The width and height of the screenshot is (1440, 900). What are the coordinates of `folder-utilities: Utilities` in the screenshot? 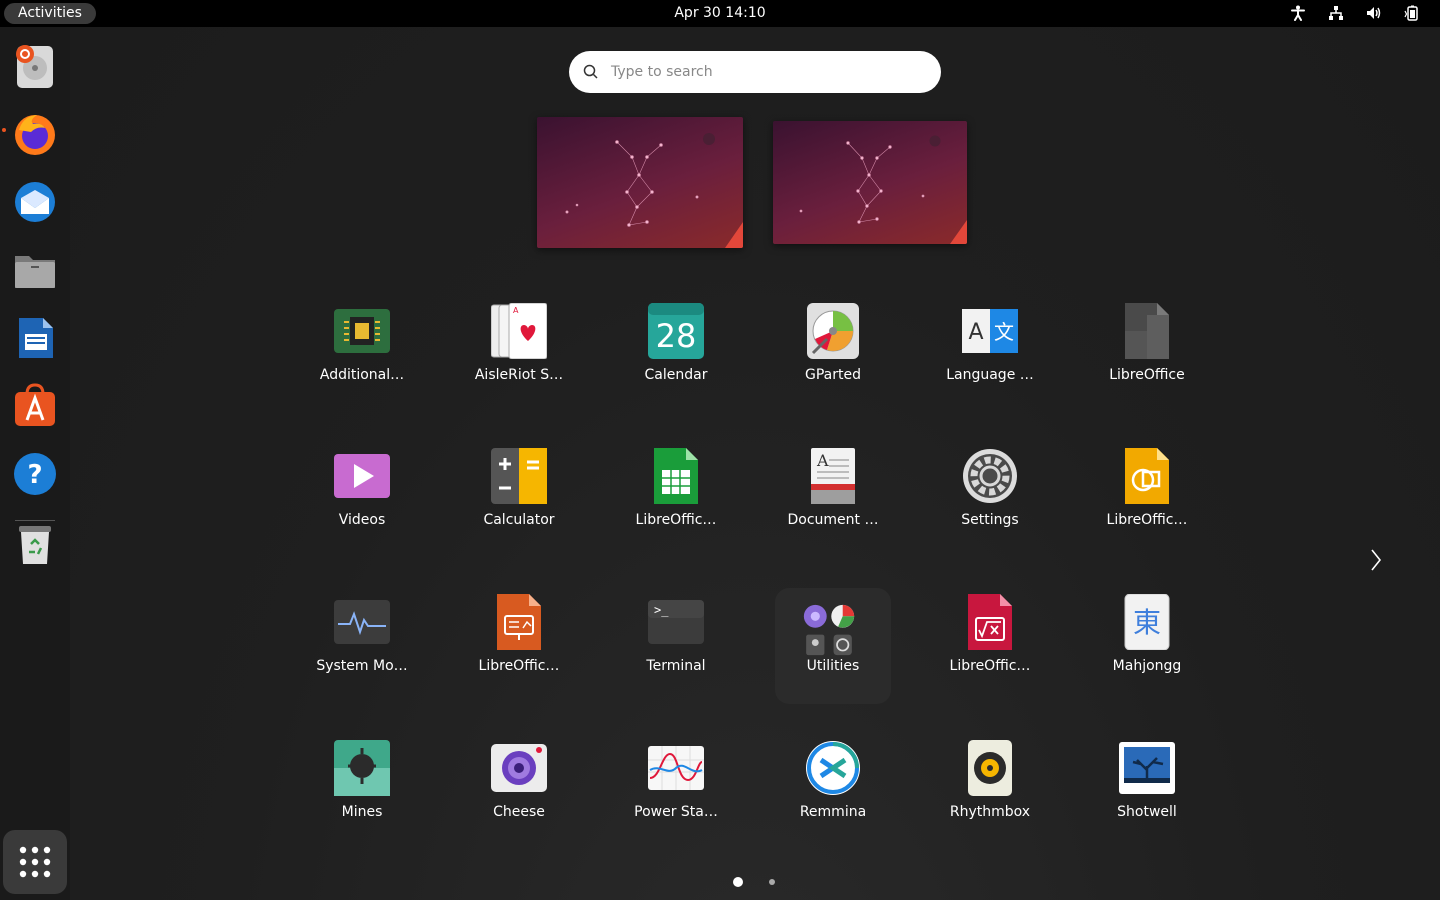 It's located at (833, 646).